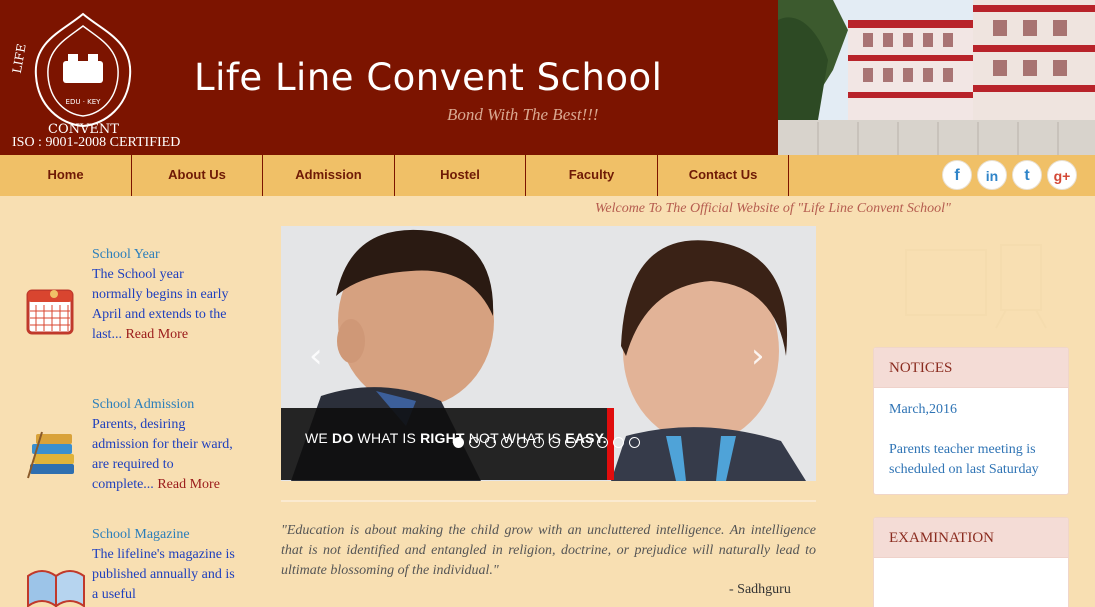 This screenshot has width=1095, height=607. I want to click on teacher-board-icon, so click(976, 286).